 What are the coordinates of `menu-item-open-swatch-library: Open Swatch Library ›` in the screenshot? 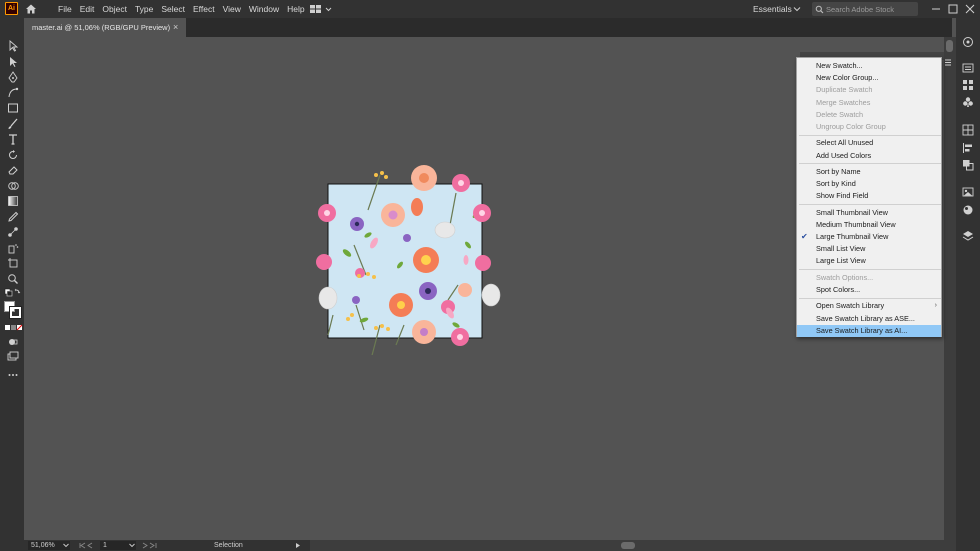 It's located at (869, 306).